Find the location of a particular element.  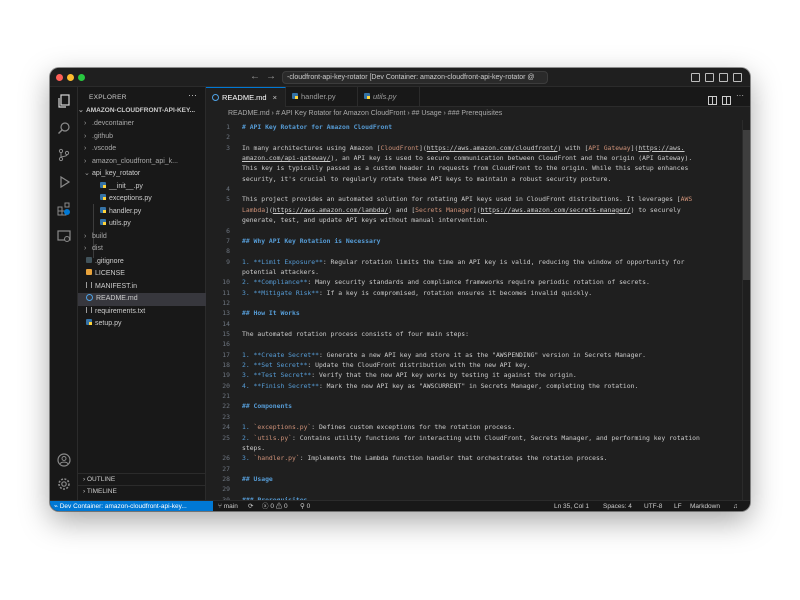

toggle-primary-sidebar-icon is located at coordinates (695, 77).